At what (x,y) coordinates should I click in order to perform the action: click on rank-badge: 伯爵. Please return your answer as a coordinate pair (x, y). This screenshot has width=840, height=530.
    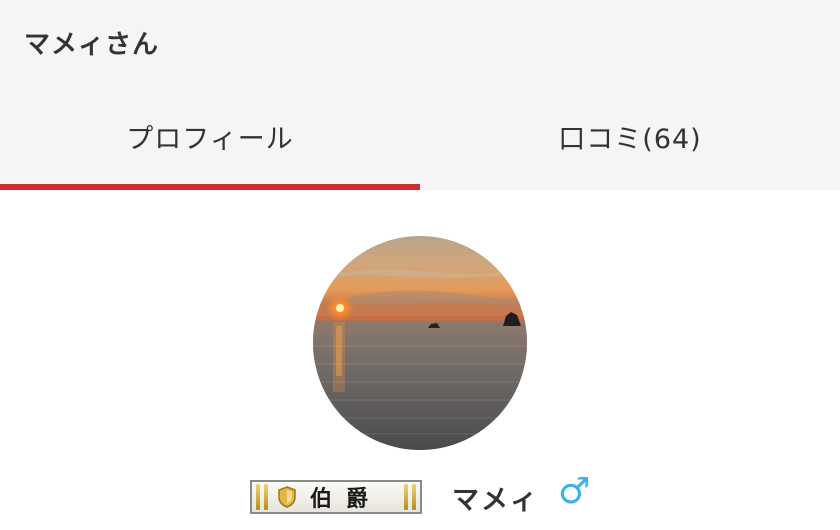
    Looking at the image, I should click on (336, 497).